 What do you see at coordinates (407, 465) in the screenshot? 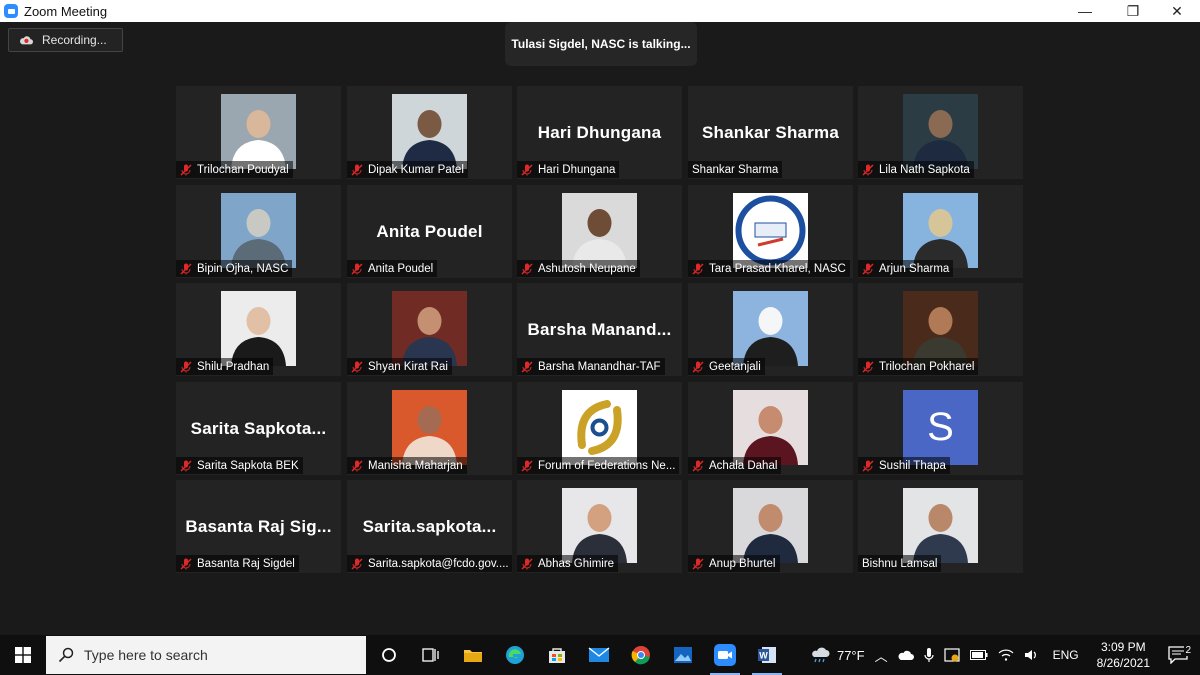
I see `participant-name-bar: Manisha Maharjan` at bounding box center [407, 465].